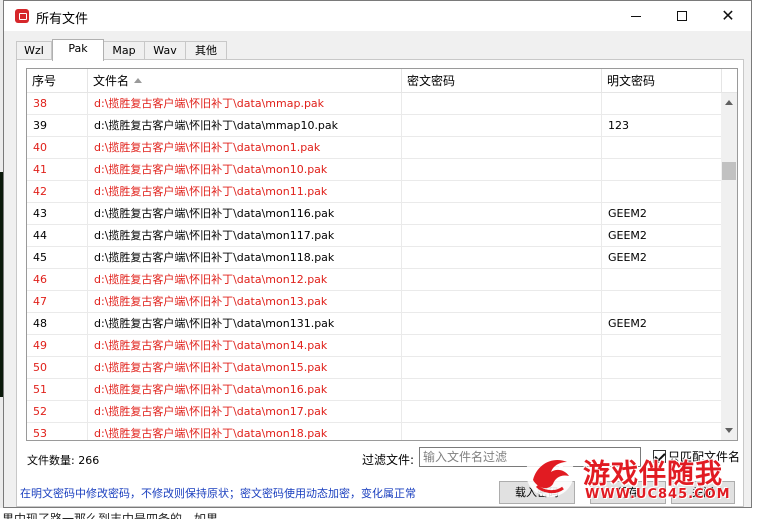 The image size is (760, 519). What do you see at coordinates (57, 346) in the screenshot?
I see `cell-number: 49` at bounding box center [57, 346].